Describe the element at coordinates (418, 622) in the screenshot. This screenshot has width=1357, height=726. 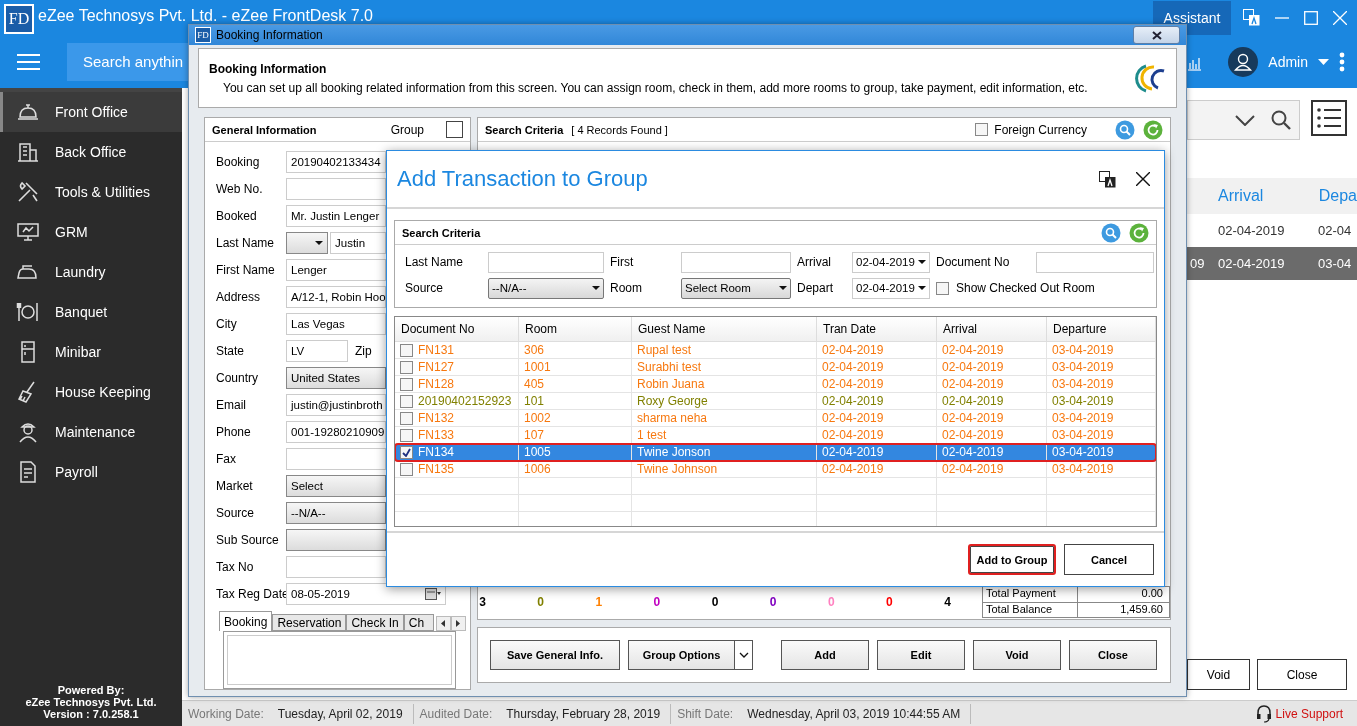
I see `tab: Ch` at that location.